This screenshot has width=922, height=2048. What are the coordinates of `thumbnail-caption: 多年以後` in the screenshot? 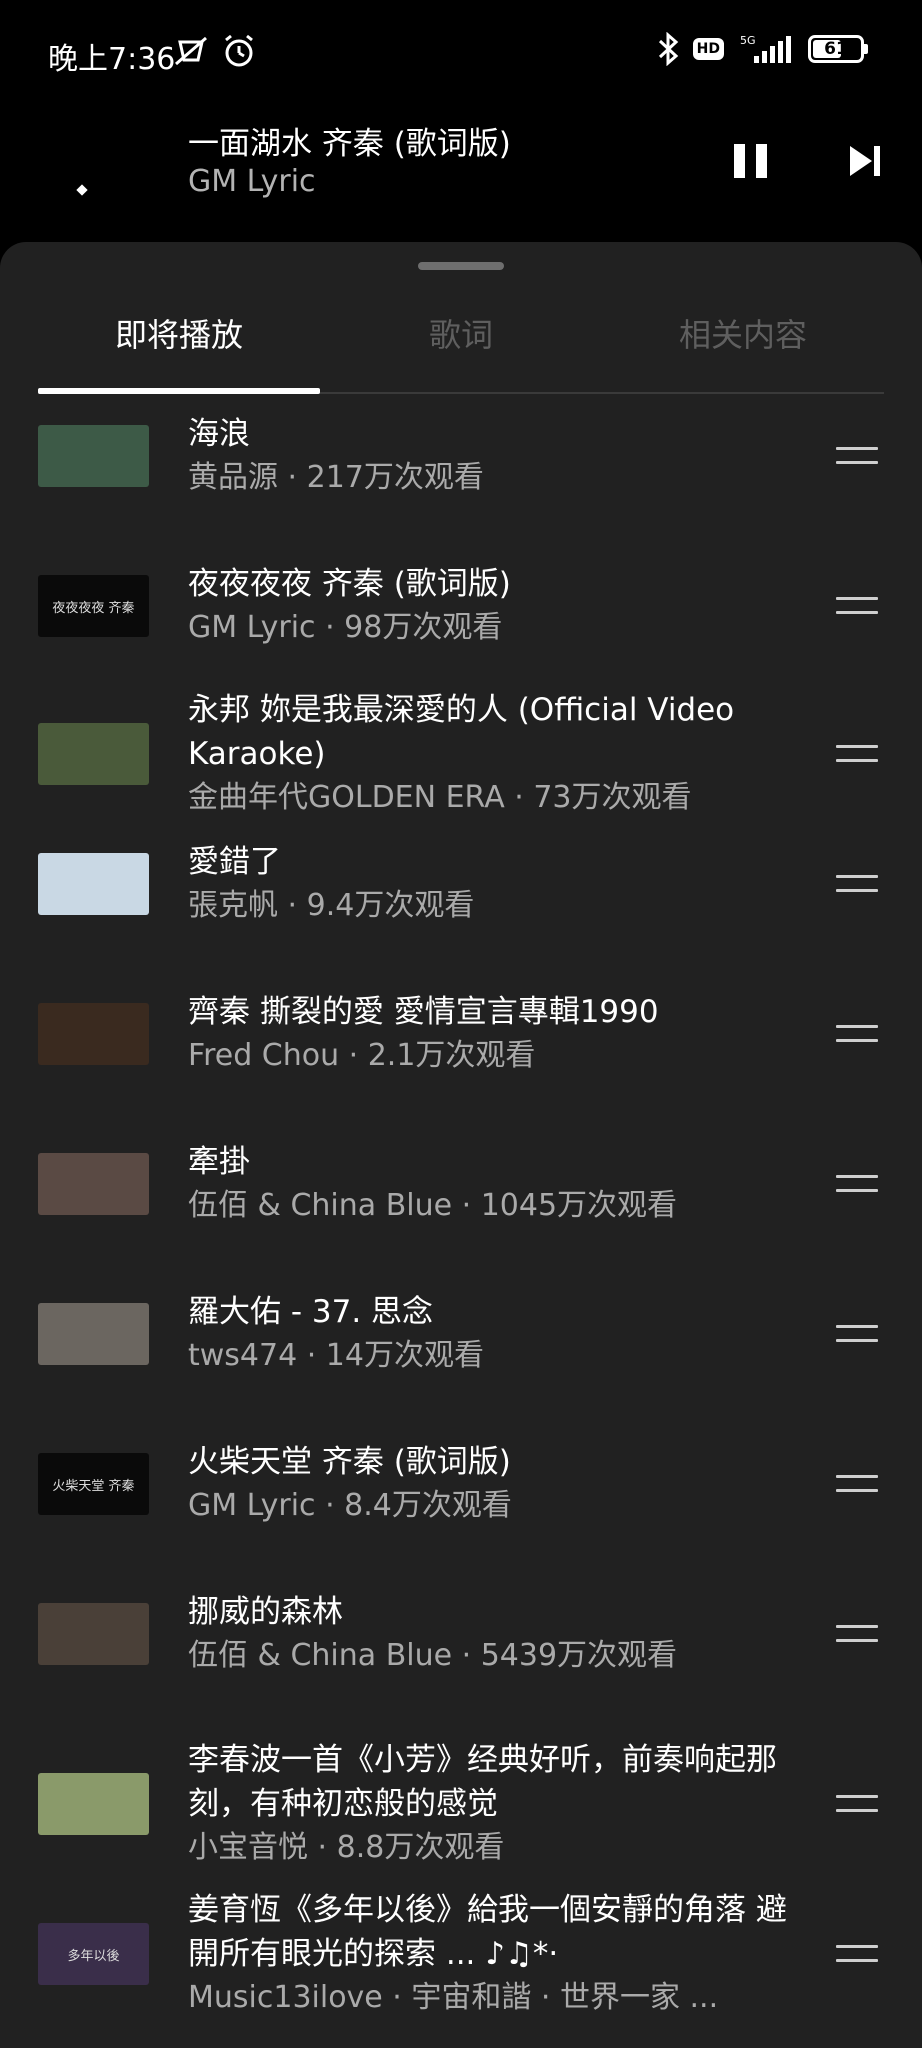 It's located at (93, 1956).